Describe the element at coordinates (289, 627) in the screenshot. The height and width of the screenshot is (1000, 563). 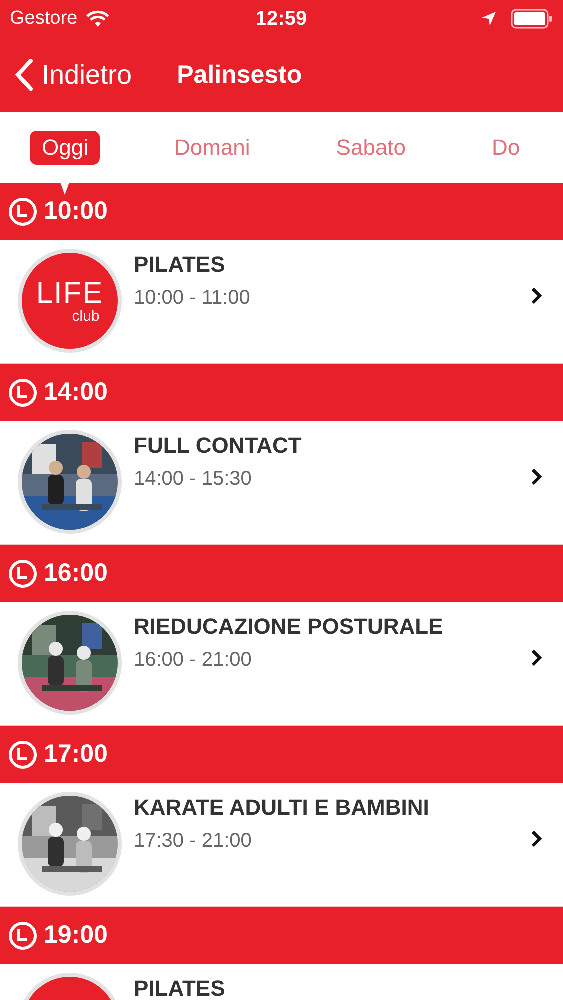
I see `class-title: RIEDUCAZIONE POSTURALE` at that location.